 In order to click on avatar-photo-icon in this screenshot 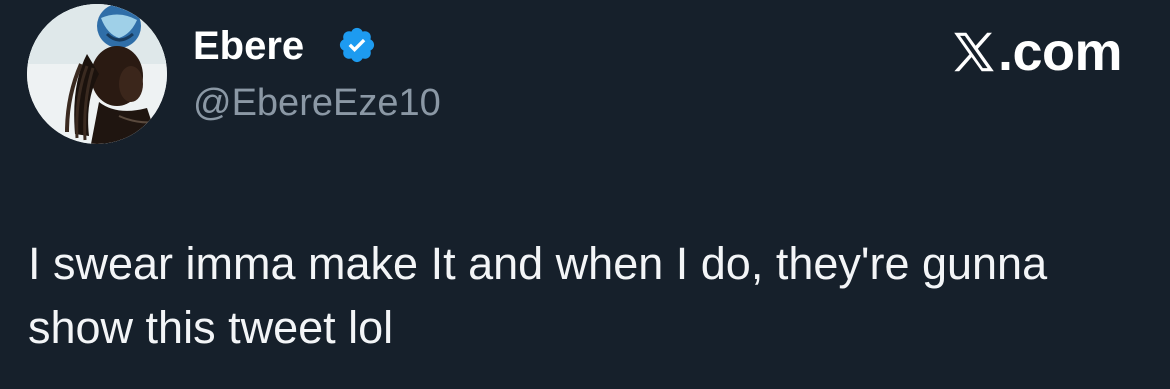, I will do `click(97, 74)`.